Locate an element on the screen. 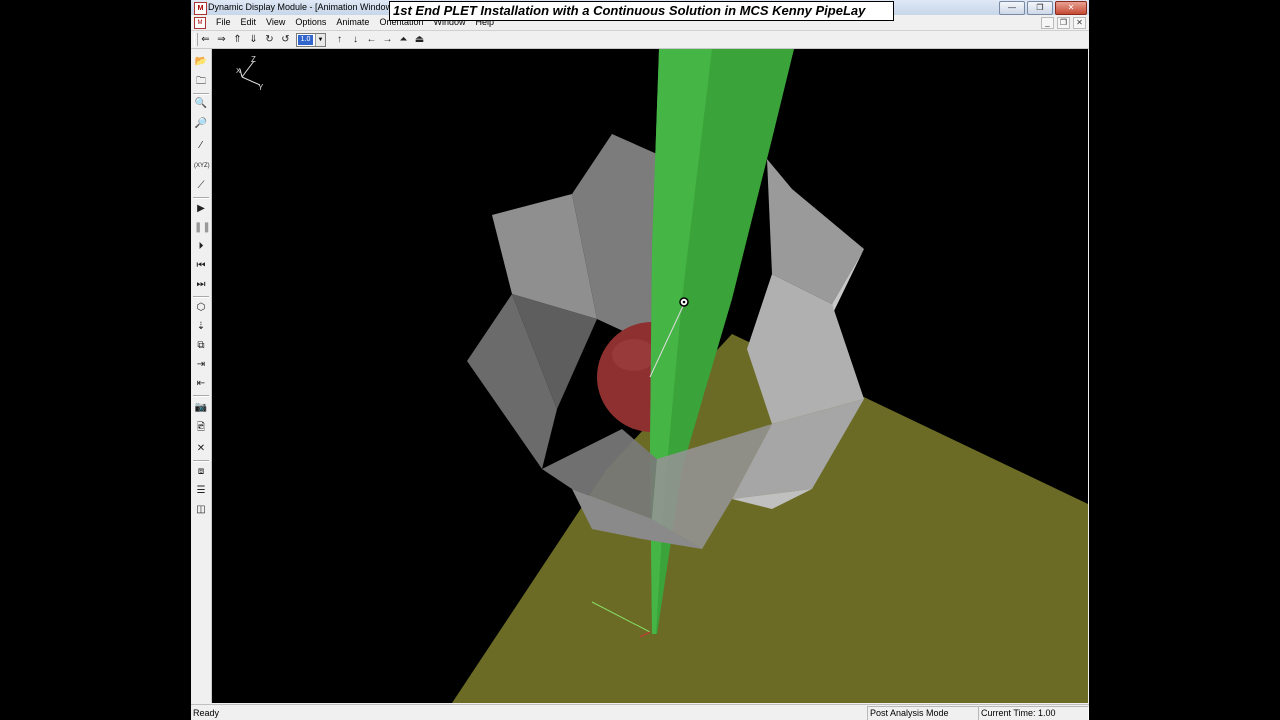 The height and width of the screenshot is (720, 1280). view-toolbar: ⇐ ⇒ ⇑ ⇓ ↻ ↺ 1.0 ▼ ↑ ↓ ← → ⏶ ⏏ is located at coordinates (640, 40).